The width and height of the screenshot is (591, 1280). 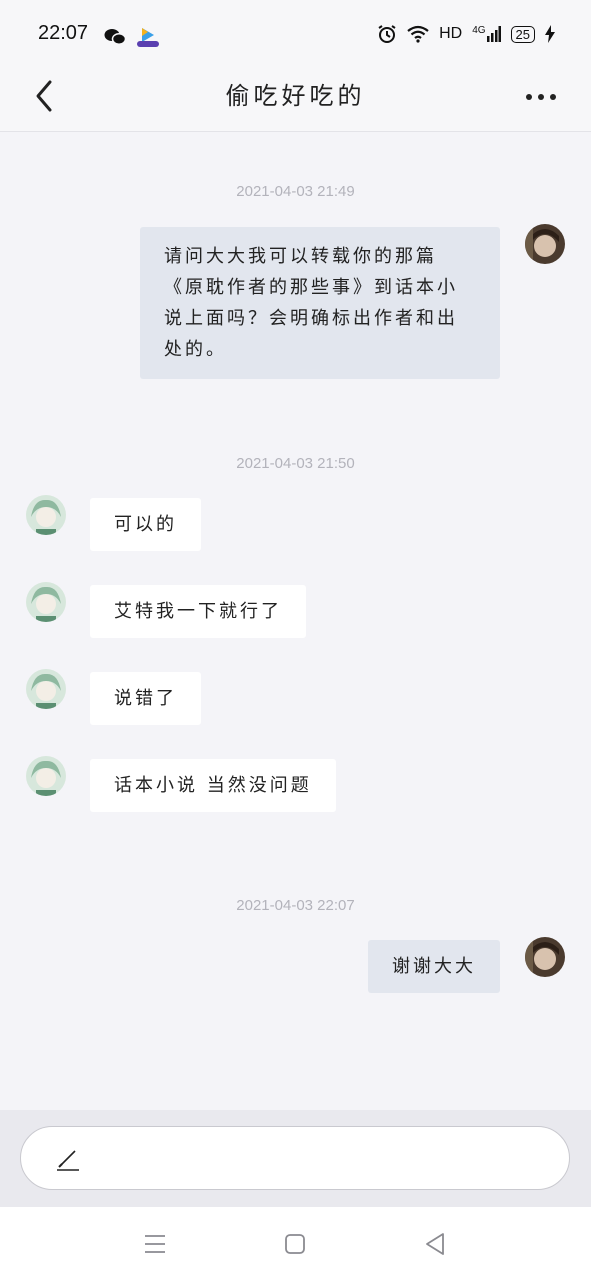 I want to click on back-icon, so click(x=435, y=1244).